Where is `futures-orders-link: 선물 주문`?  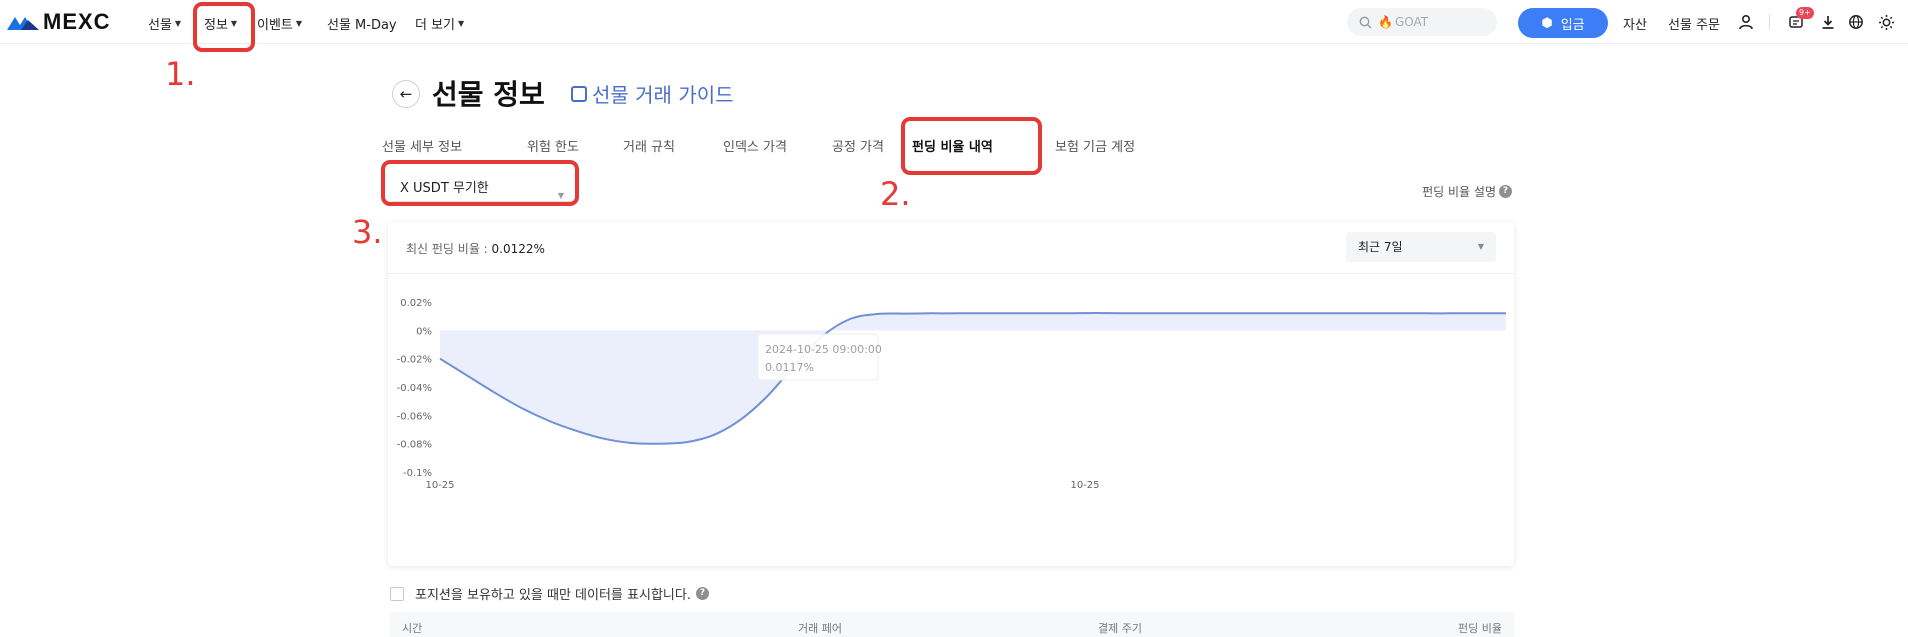
futures-orders-link: 선물 주문 is located at coordinates (1694, 23).